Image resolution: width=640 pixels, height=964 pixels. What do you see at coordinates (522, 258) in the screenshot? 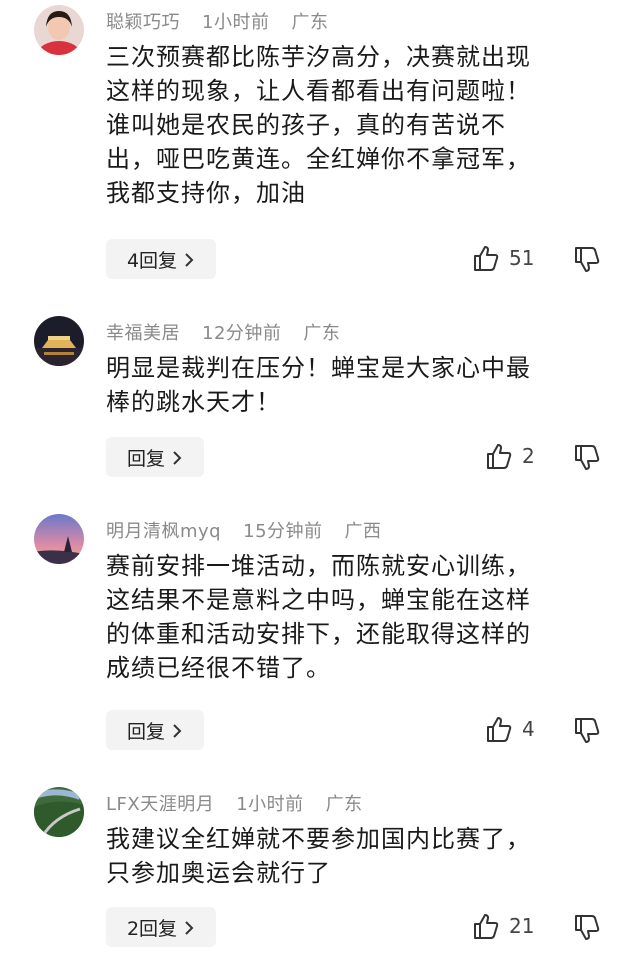
I see `like-count: 51` at bounding box center [522, 258].